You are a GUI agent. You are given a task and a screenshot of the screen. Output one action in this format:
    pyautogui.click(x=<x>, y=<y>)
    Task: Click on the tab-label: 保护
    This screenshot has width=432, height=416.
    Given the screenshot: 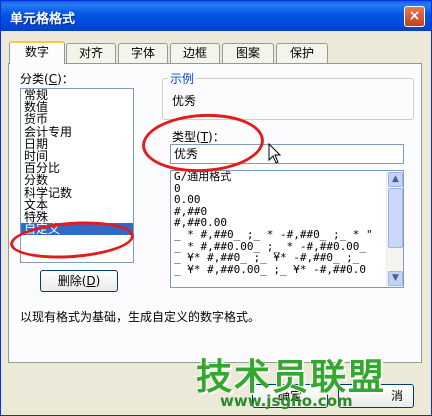 What is the action you would take?
    pyautogui.click(x=301, y=53)
    